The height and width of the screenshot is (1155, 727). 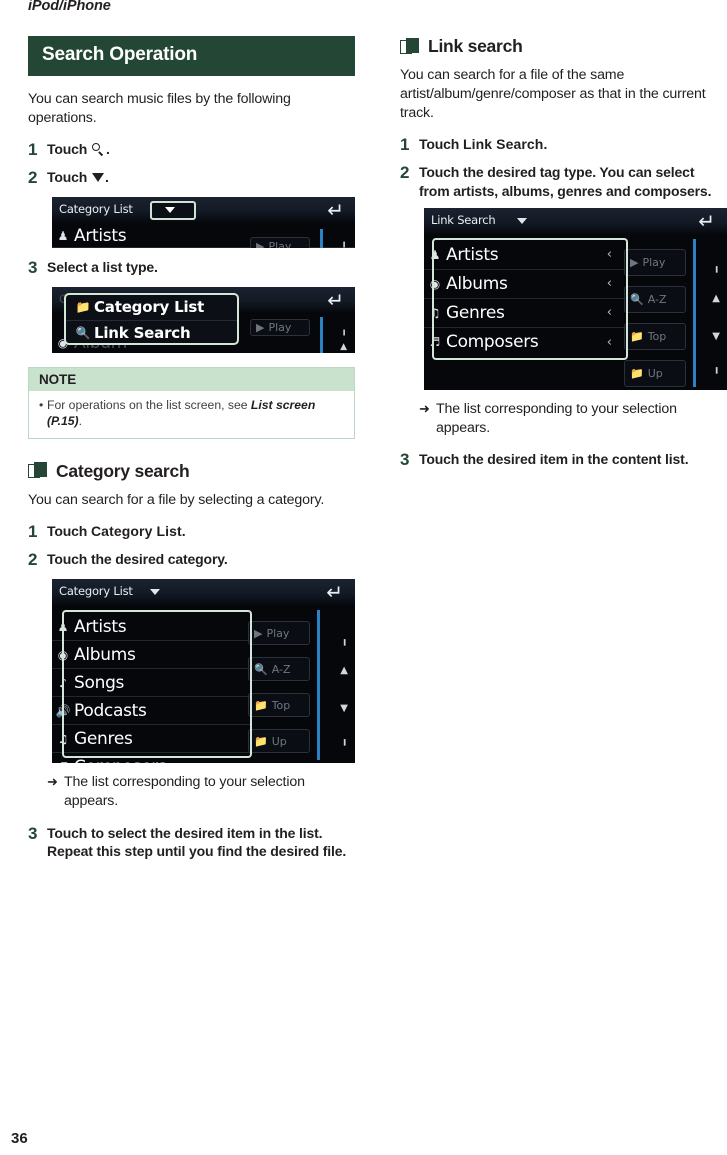 I want to click on side-button-label: Up, so click(x=655, y=373).